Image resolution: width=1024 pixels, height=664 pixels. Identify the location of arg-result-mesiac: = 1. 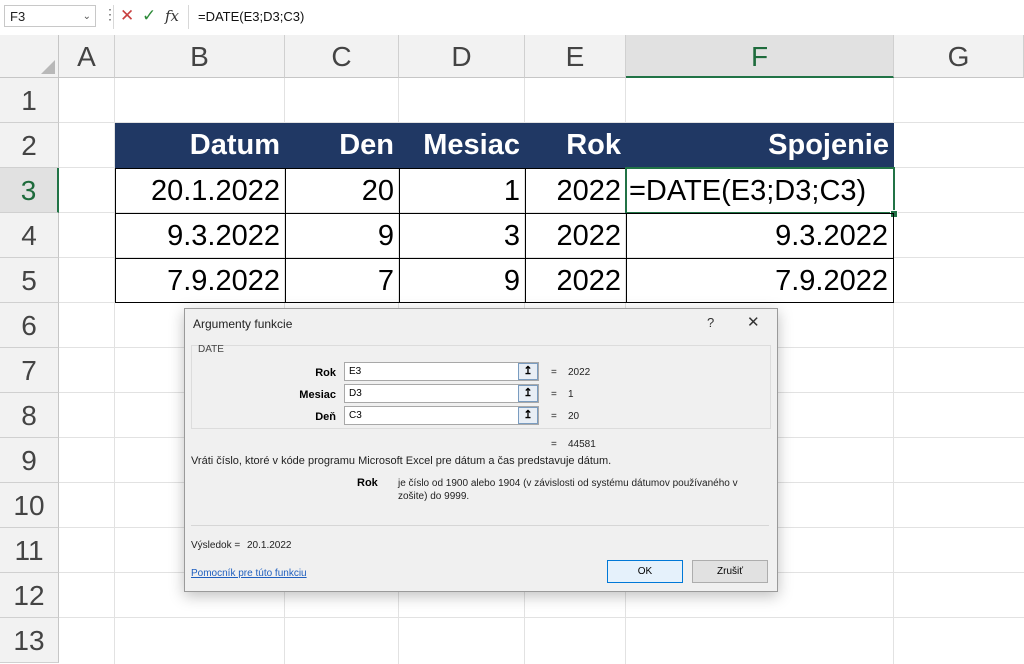
(562, 394).